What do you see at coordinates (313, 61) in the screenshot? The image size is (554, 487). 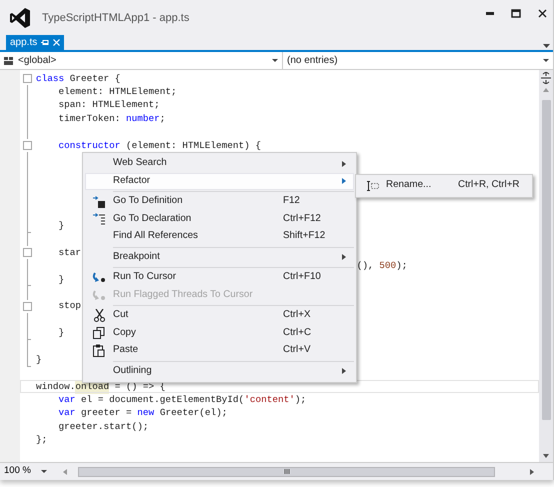 I see `members-text: (no entries)` at bounding box center [313, 61].